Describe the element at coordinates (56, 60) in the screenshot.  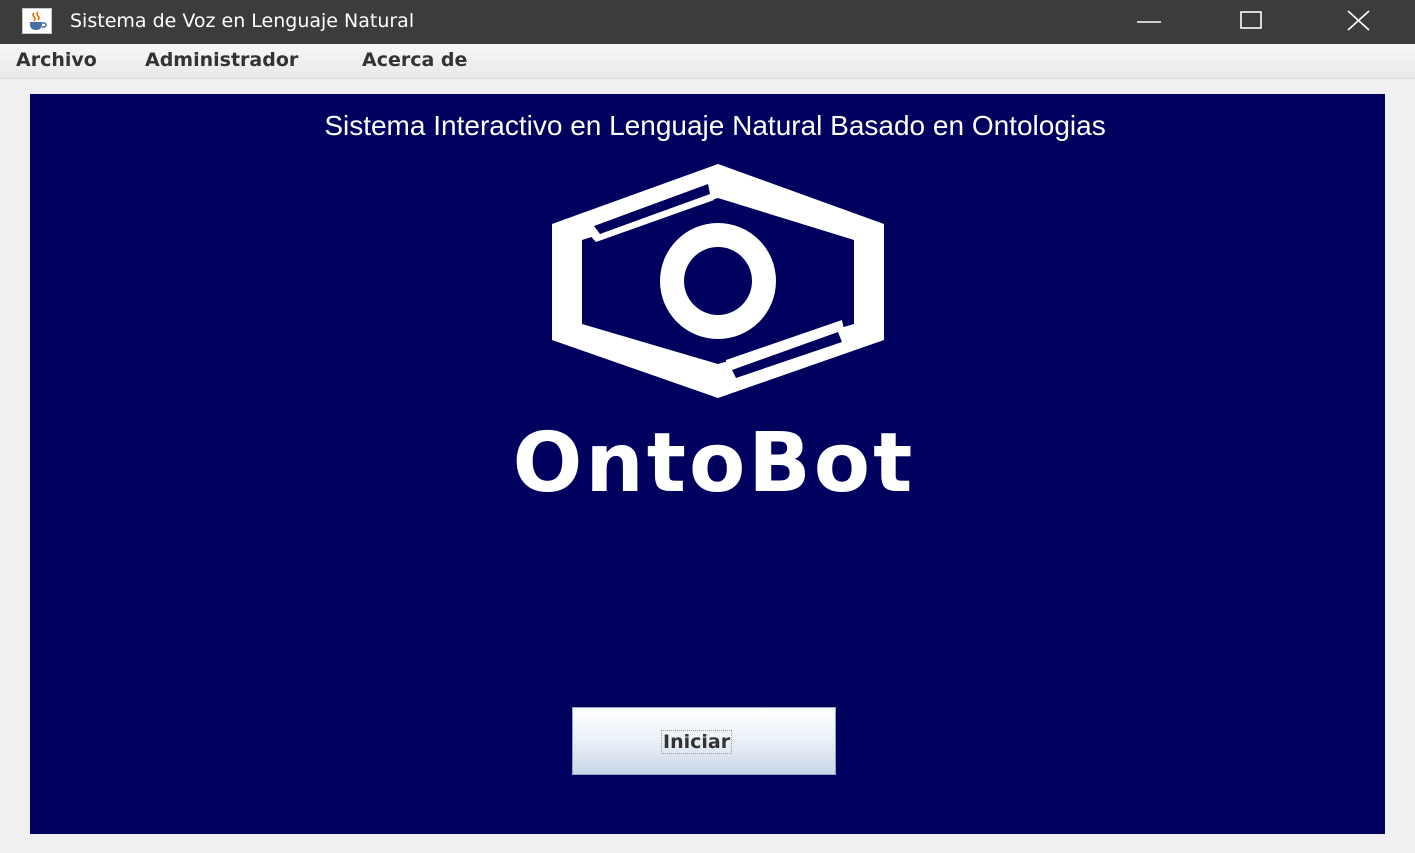
I see `menu-archivo: Archivo` at that location.